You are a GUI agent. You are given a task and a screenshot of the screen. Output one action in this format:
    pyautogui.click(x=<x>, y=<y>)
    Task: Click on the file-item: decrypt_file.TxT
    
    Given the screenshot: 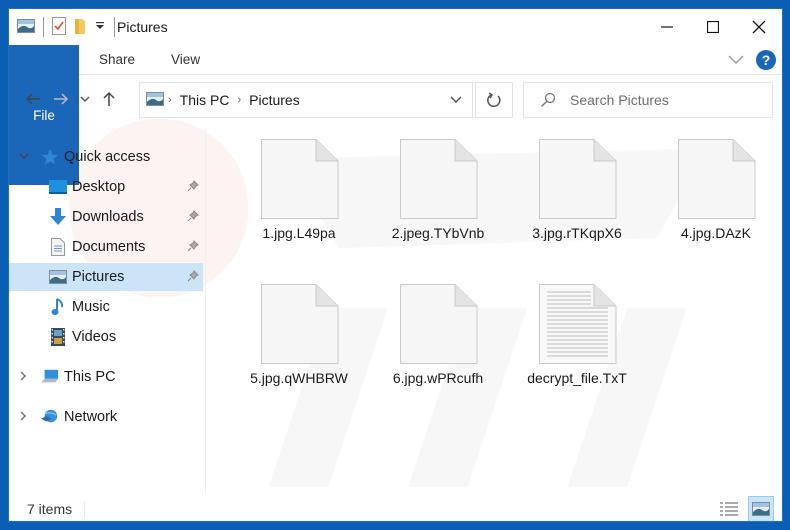 What is the action you would take?
    pyautogui.click(x=577, y=354)
    